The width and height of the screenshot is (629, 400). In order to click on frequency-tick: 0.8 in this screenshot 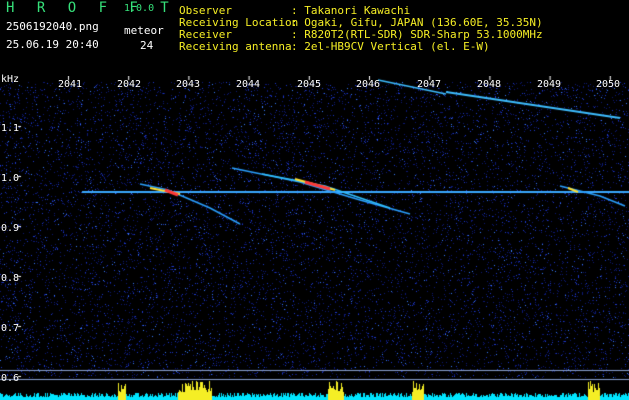, I will do `click(10, 278)`.